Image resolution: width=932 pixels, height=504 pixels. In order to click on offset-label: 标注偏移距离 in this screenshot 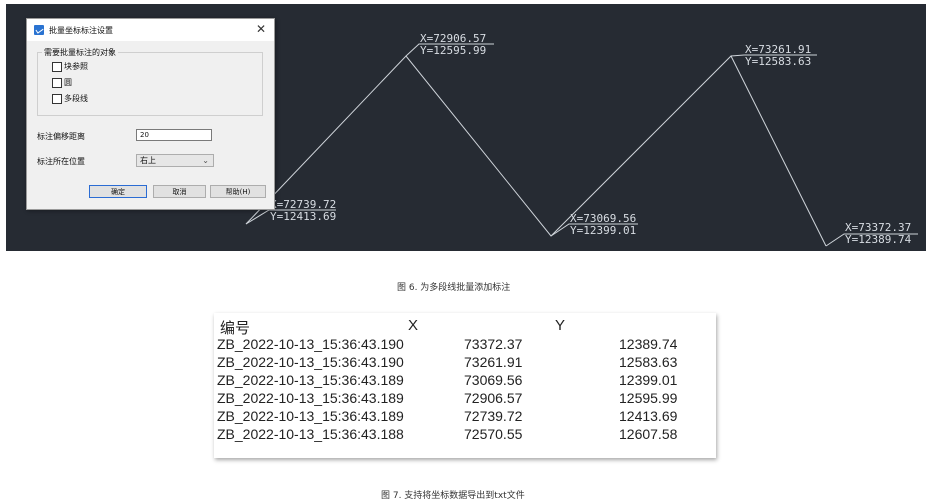, I will do `click(61, 136)`.